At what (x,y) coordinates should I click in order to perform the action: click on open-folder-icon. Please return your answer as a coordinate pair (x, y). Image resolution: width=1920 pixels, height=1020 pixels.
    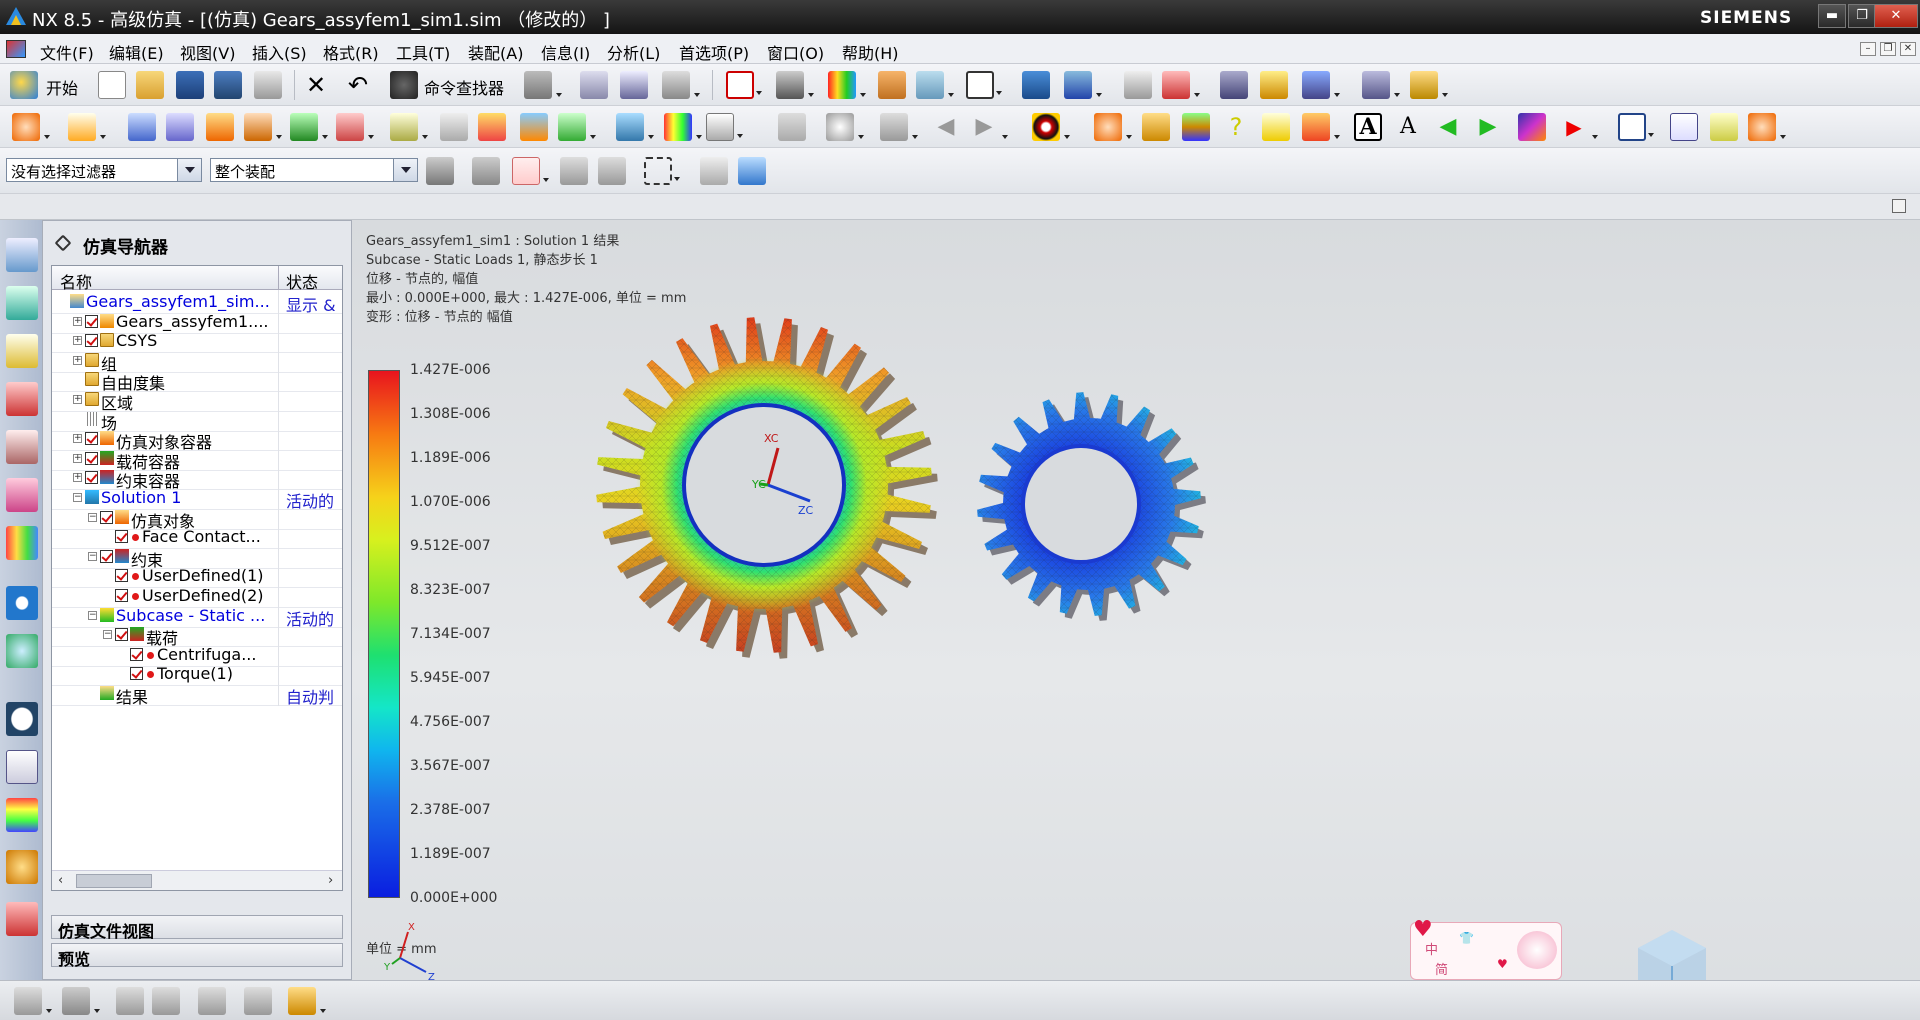
    Looking at the image, I should click on (150, 85).